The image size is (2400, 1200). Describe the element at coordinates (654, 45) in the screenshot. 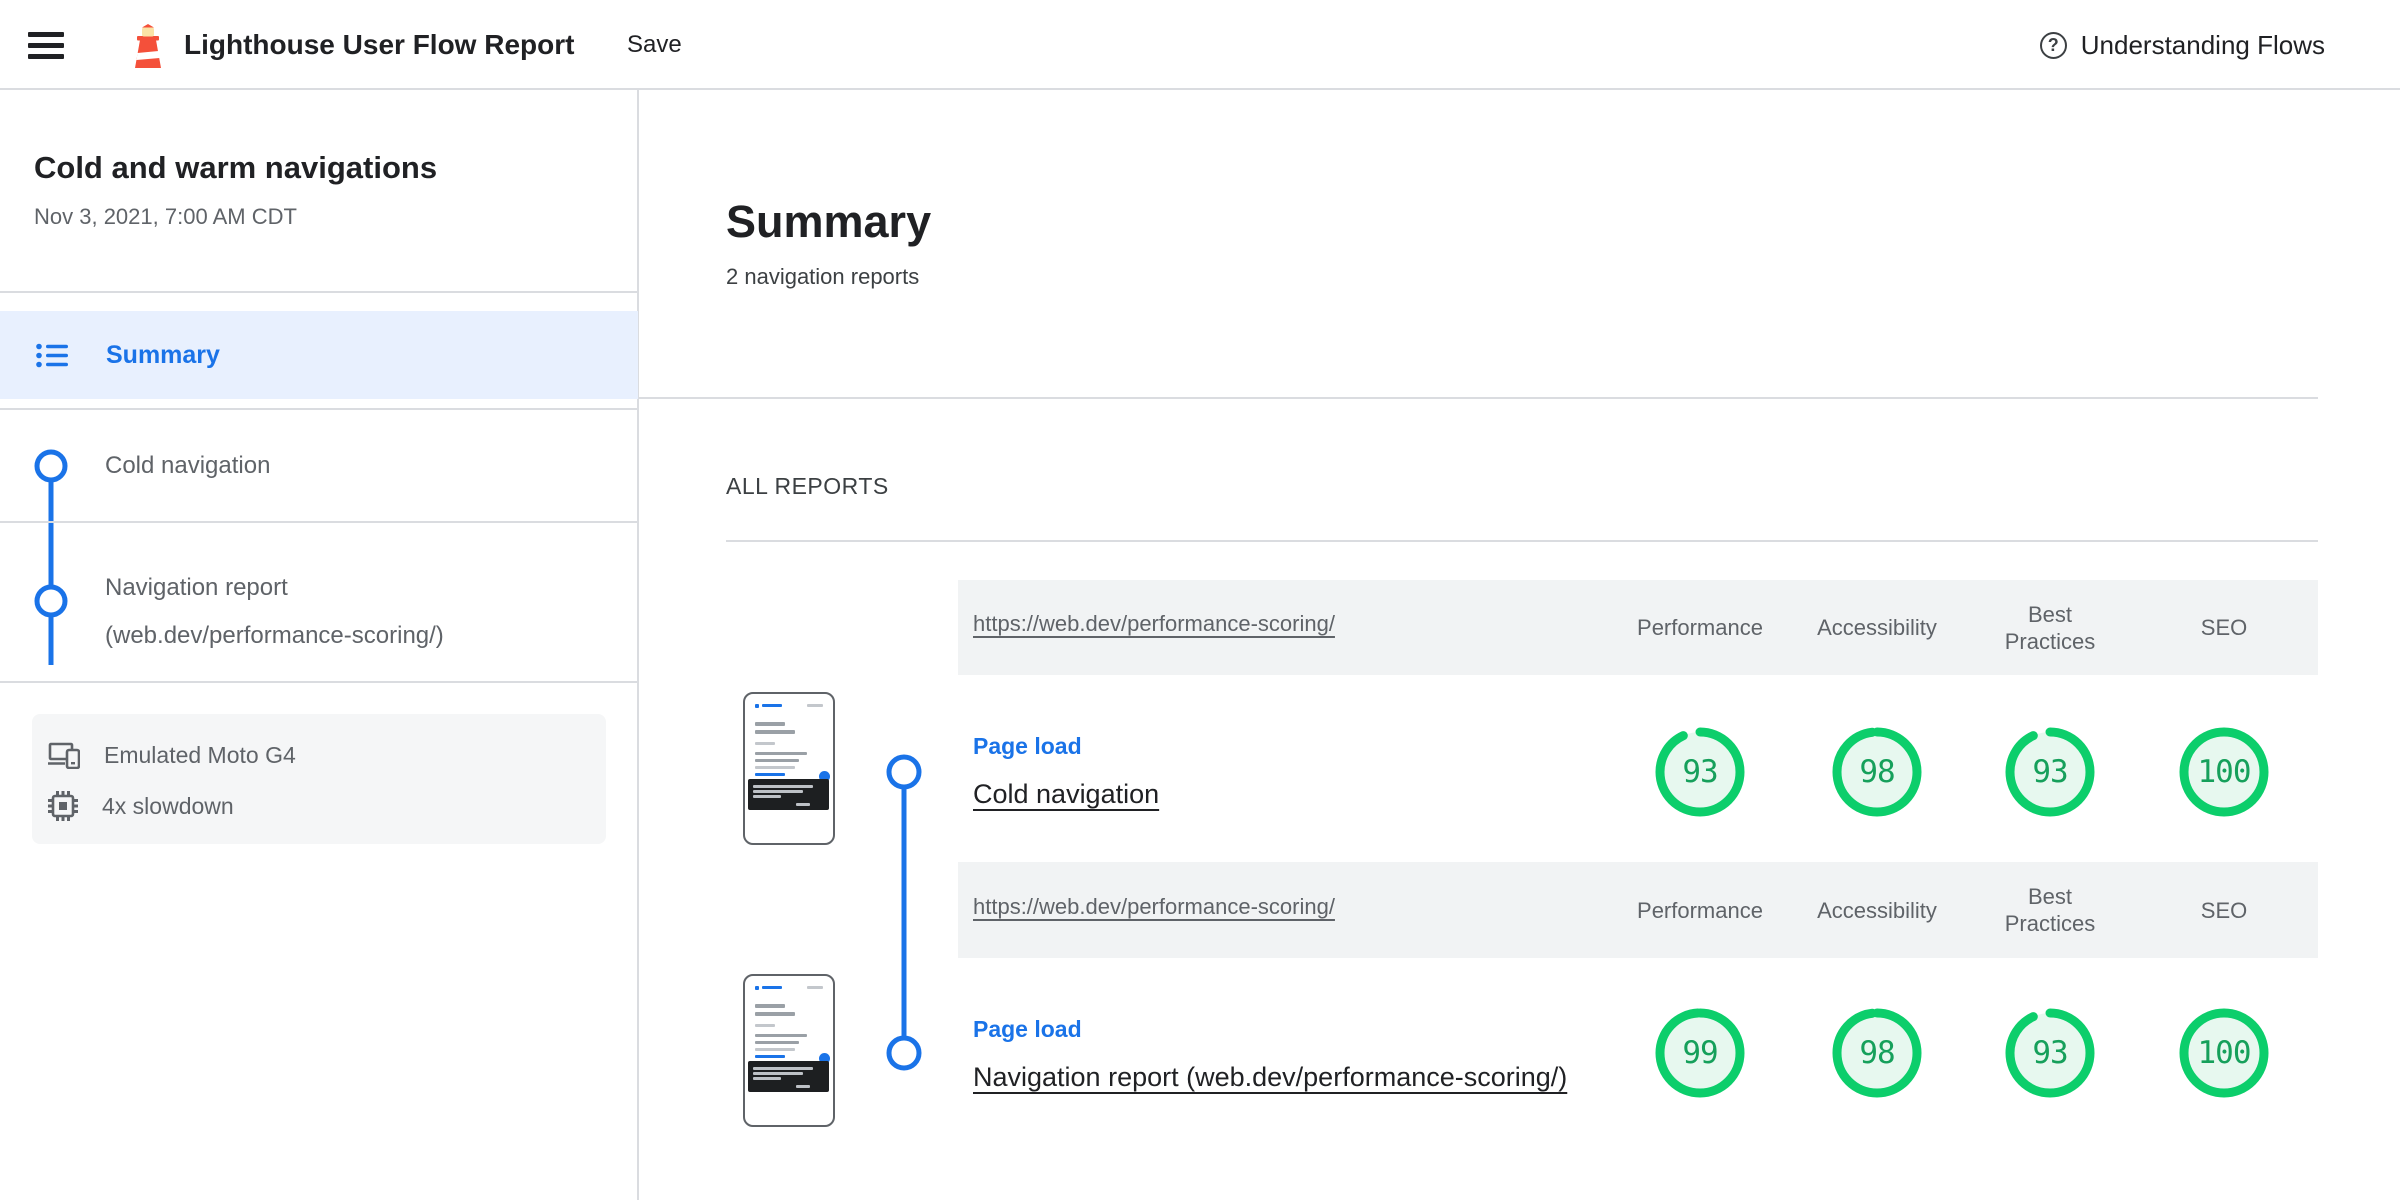

I see `save-button: Save` at that location.